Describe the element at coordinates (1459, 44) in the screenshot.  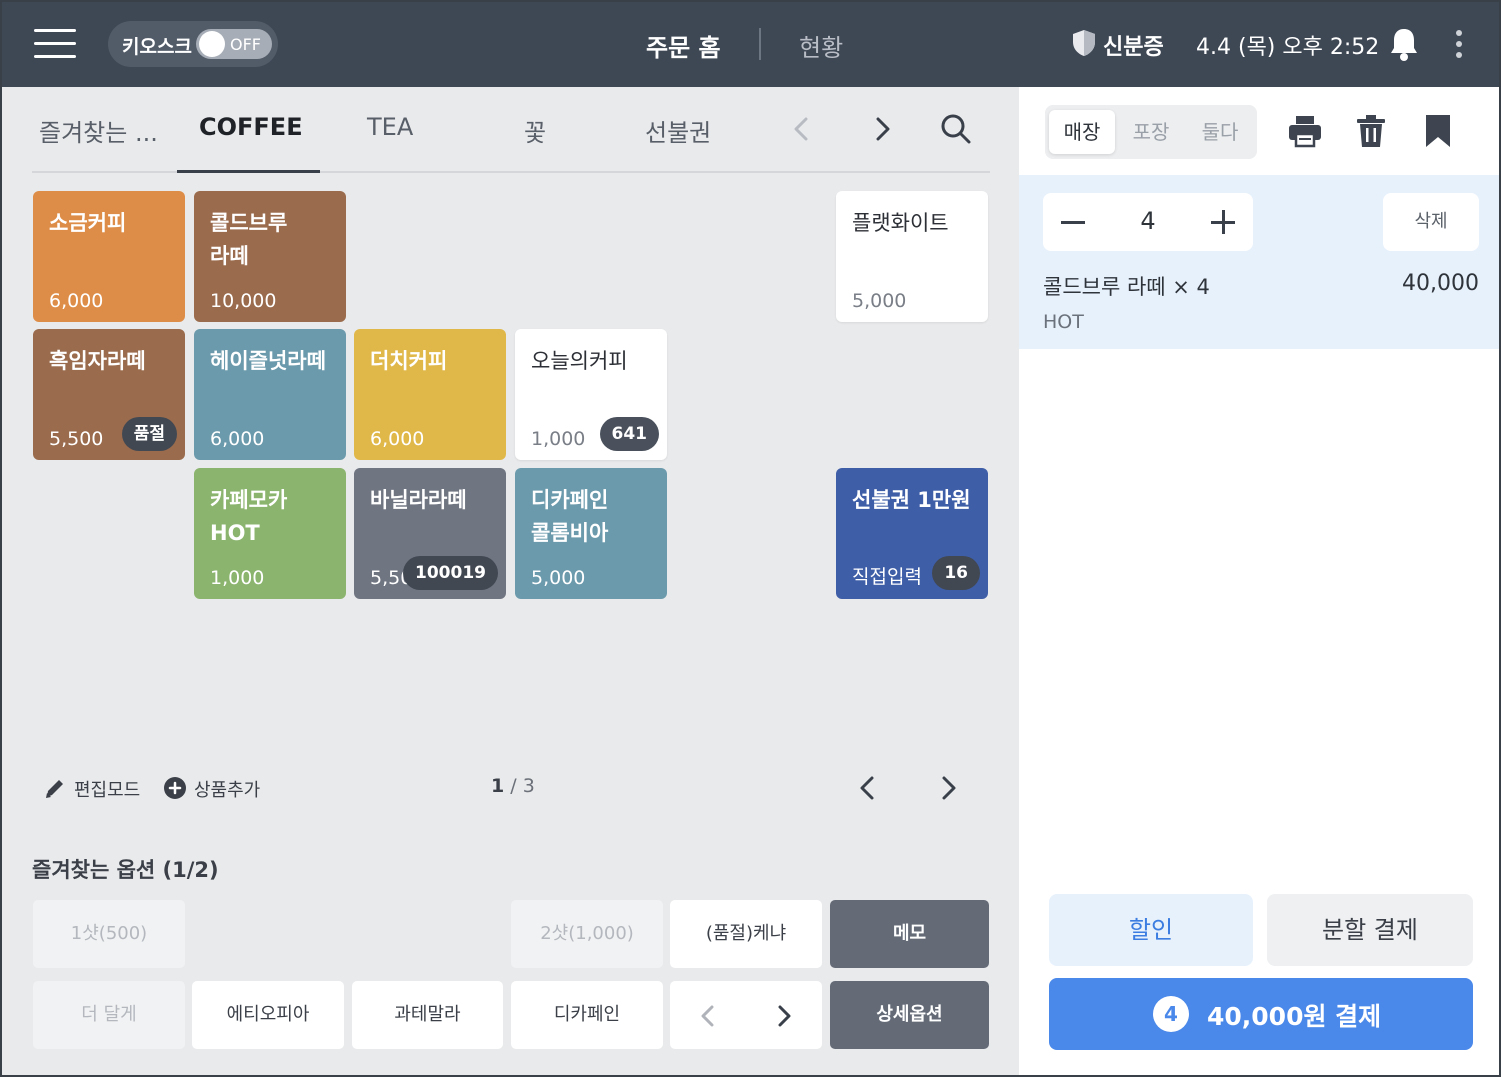
I see `more-vertical-icon` at that location.